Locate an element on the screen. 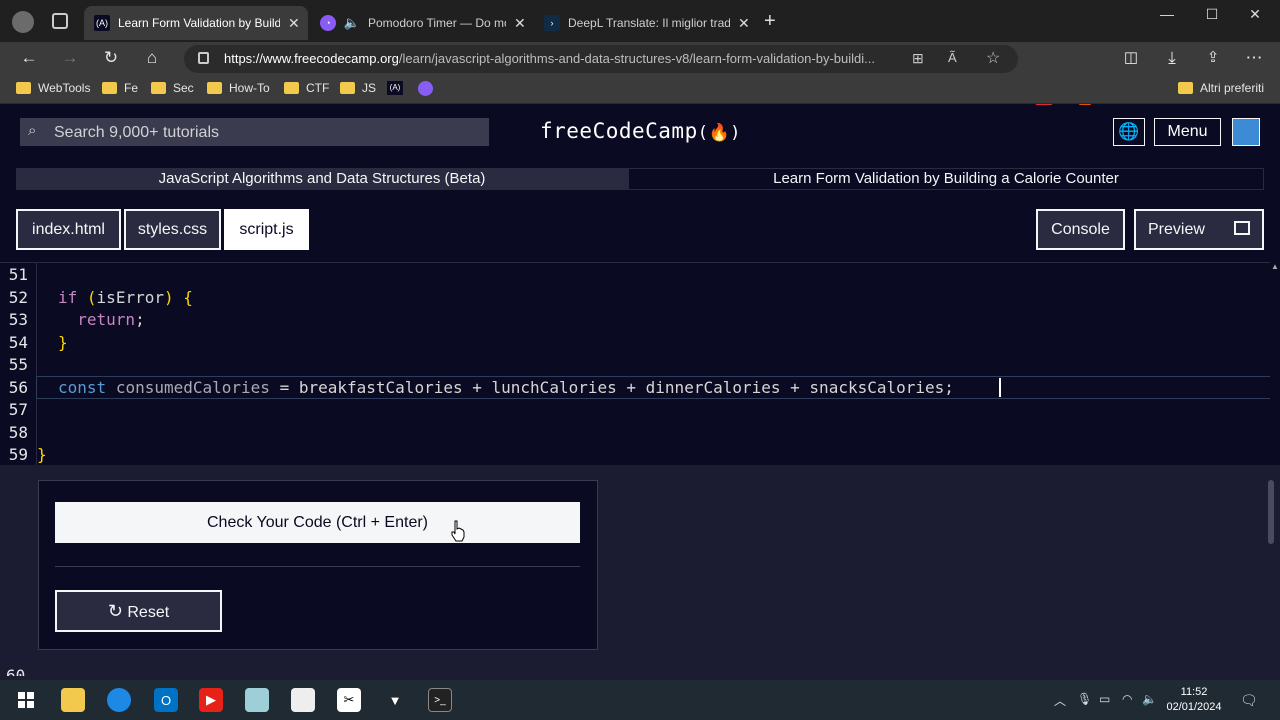 The height and width of the screenshot is (720, 1280). editor-scrollbar: ▲ is located at coordinates (1275, 363).